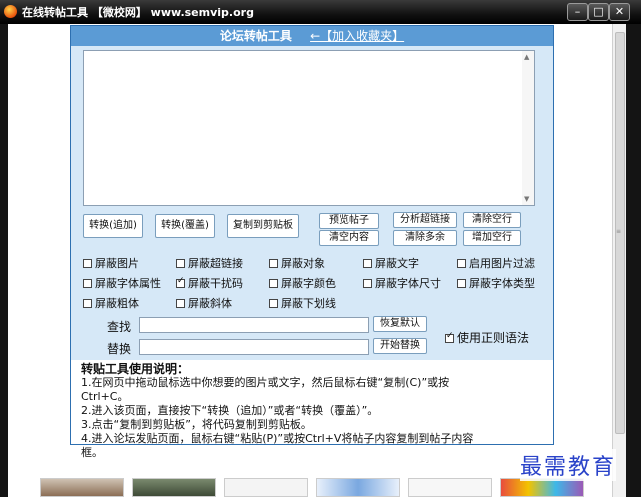 Image resolution: width=641 pixels, height=497 pixels. I want to click on instruction-line: 1.在网页中拖动鼠标选中你想要的图片或文字，然后鼠标右键“复制(C)”或按, so click(265, 382).